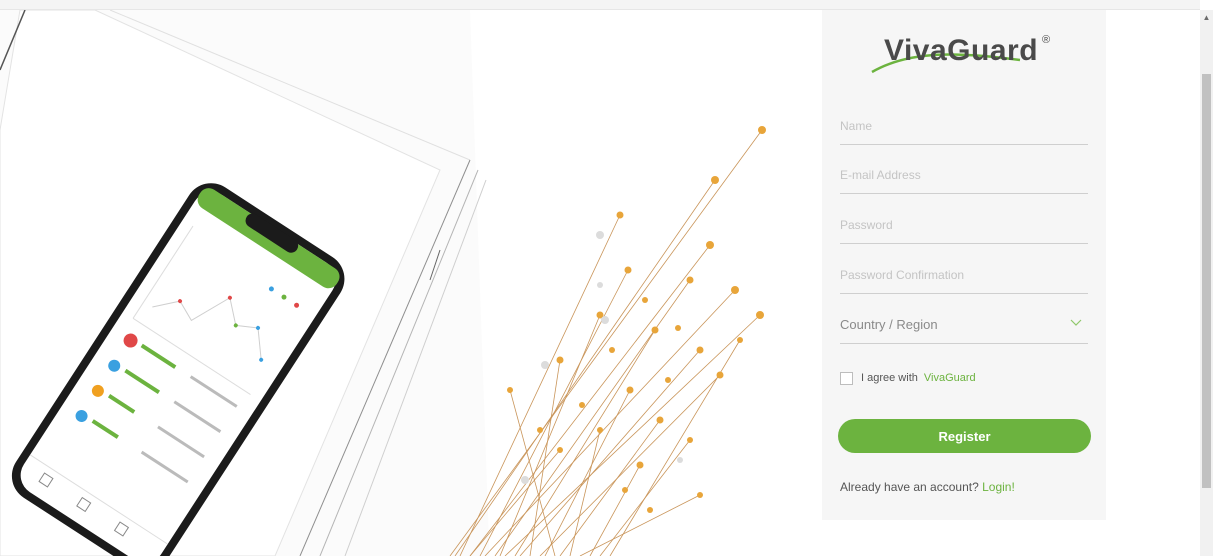 This screenshot has height=556, width=1213. What do you see at coordinates (950, 378) in the screenshot?
I see `agree-terms-link: VivaGuard` at bounding box center [950, 378].